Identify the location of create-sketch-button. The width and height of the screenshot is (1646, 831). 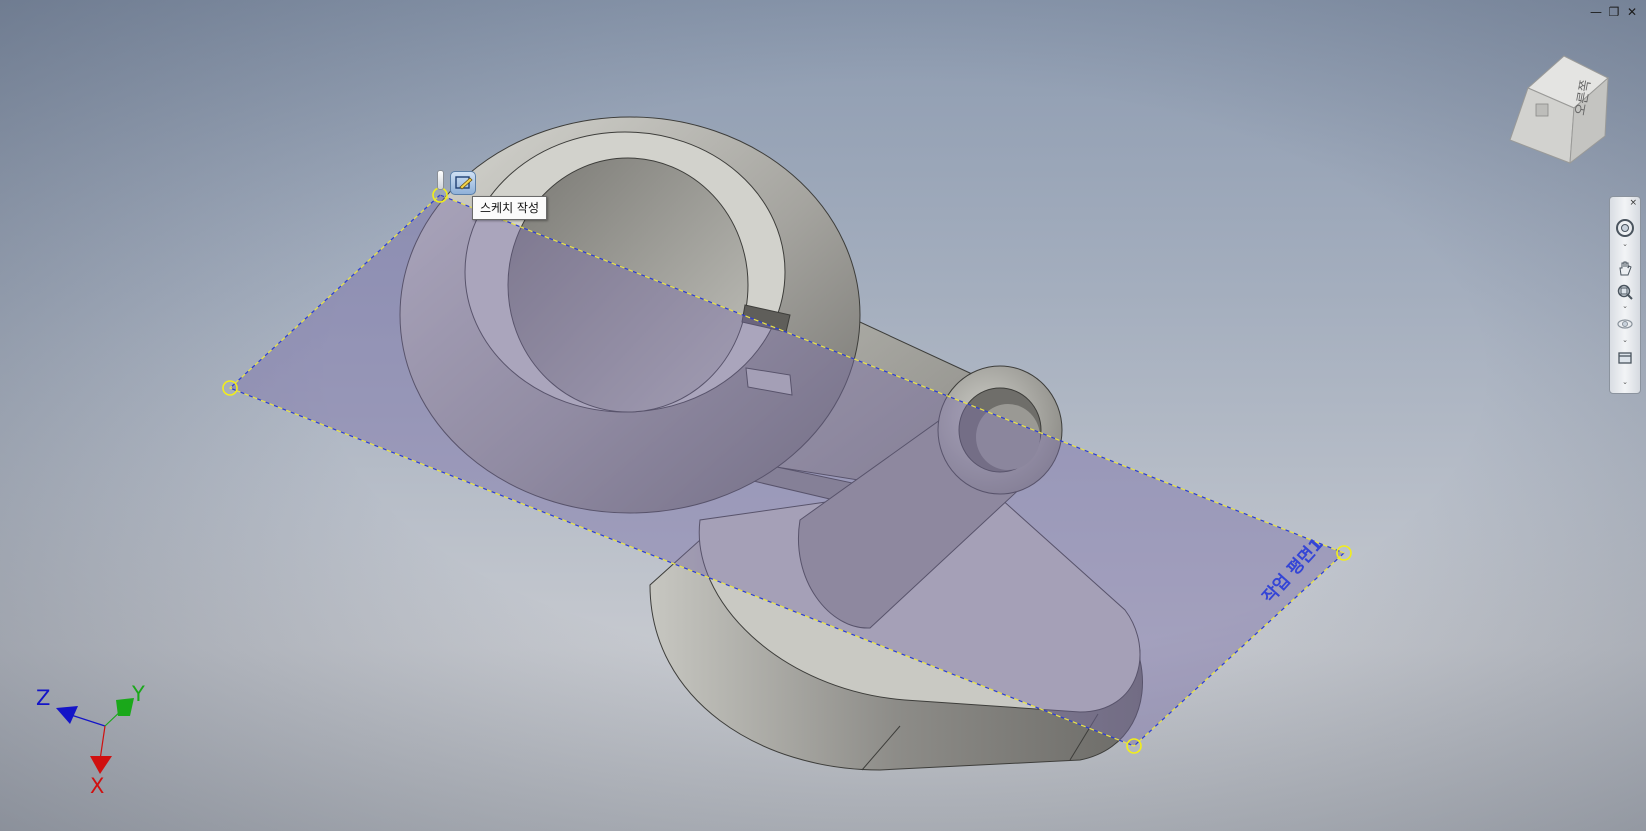
(463, 183).